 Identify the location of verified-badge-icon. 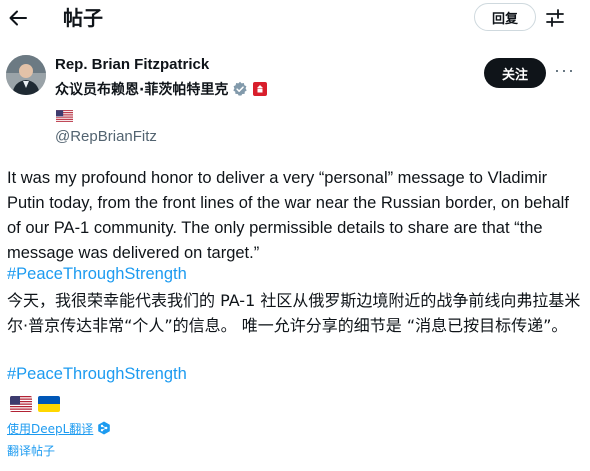
(240, 89).